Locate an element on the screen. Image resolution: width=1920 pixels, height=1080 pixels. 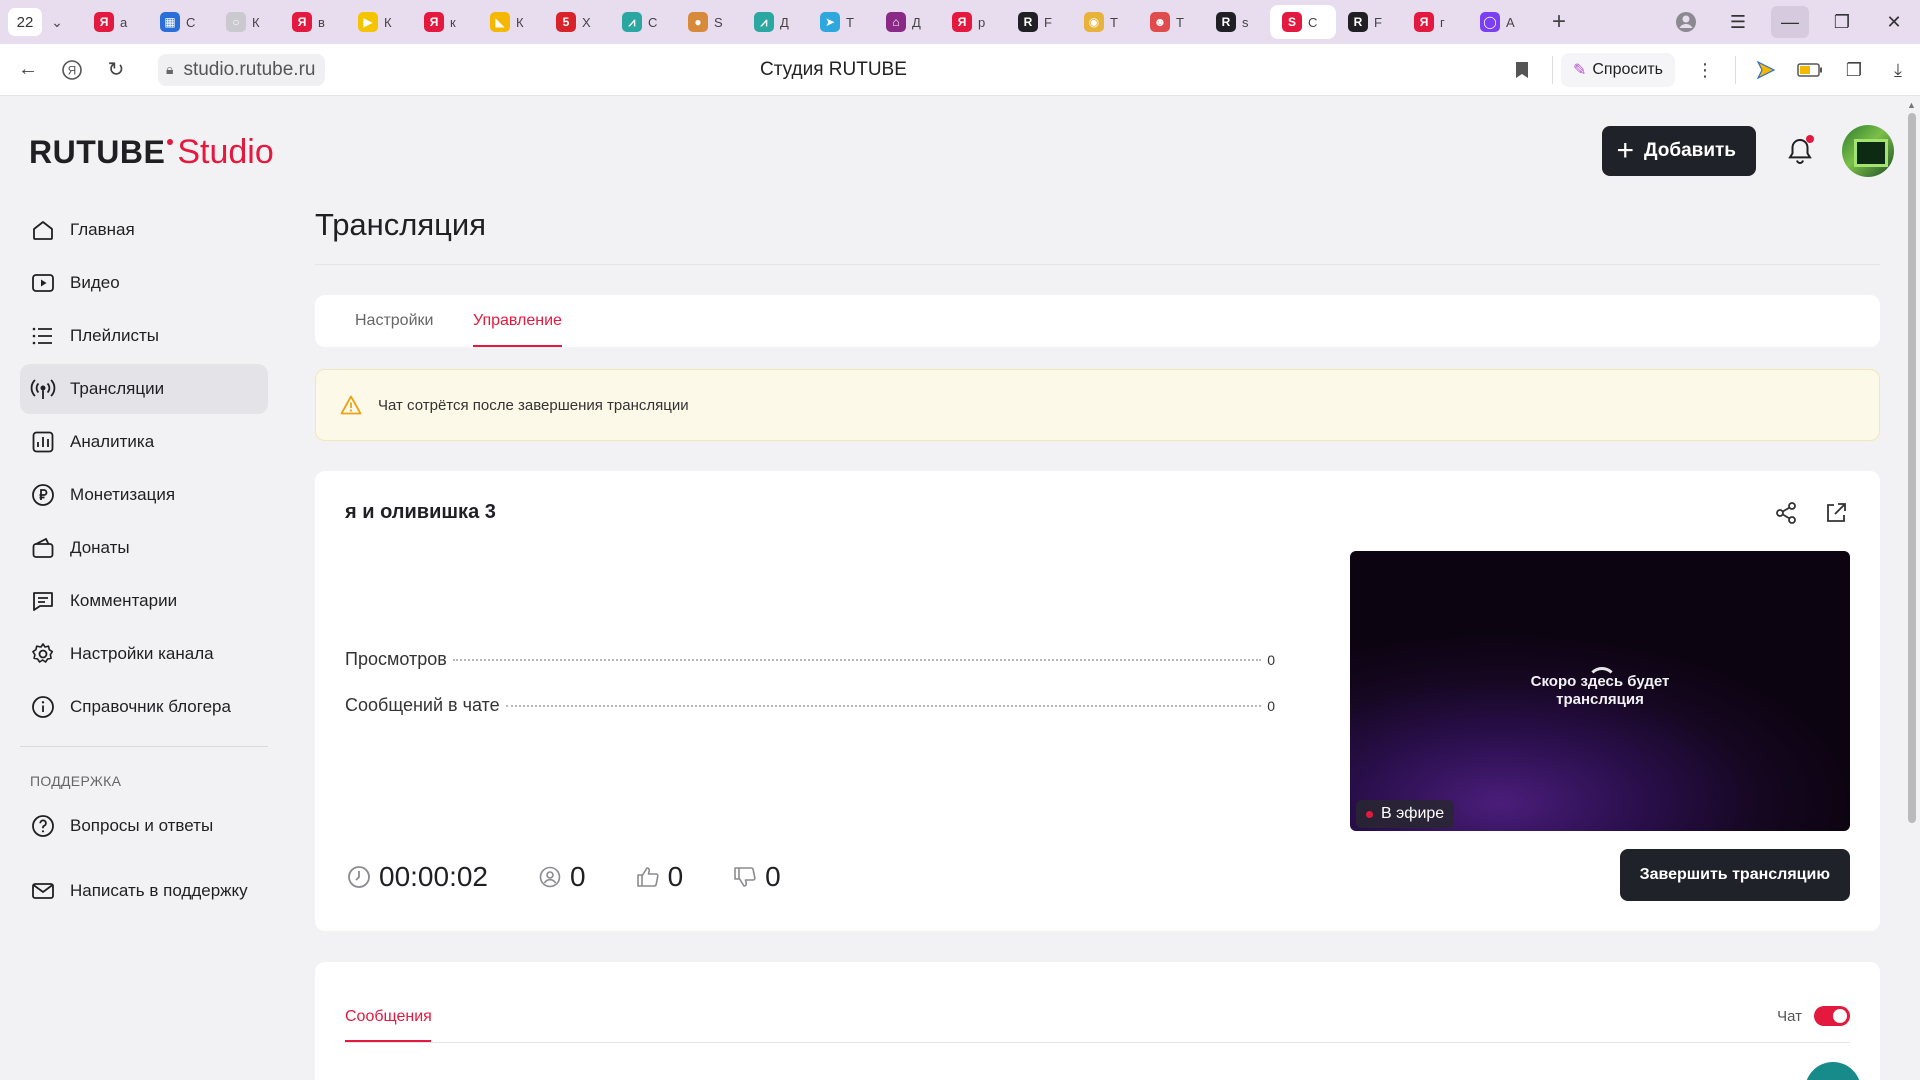
open-external-icon is located at coordinates (1836, 513).